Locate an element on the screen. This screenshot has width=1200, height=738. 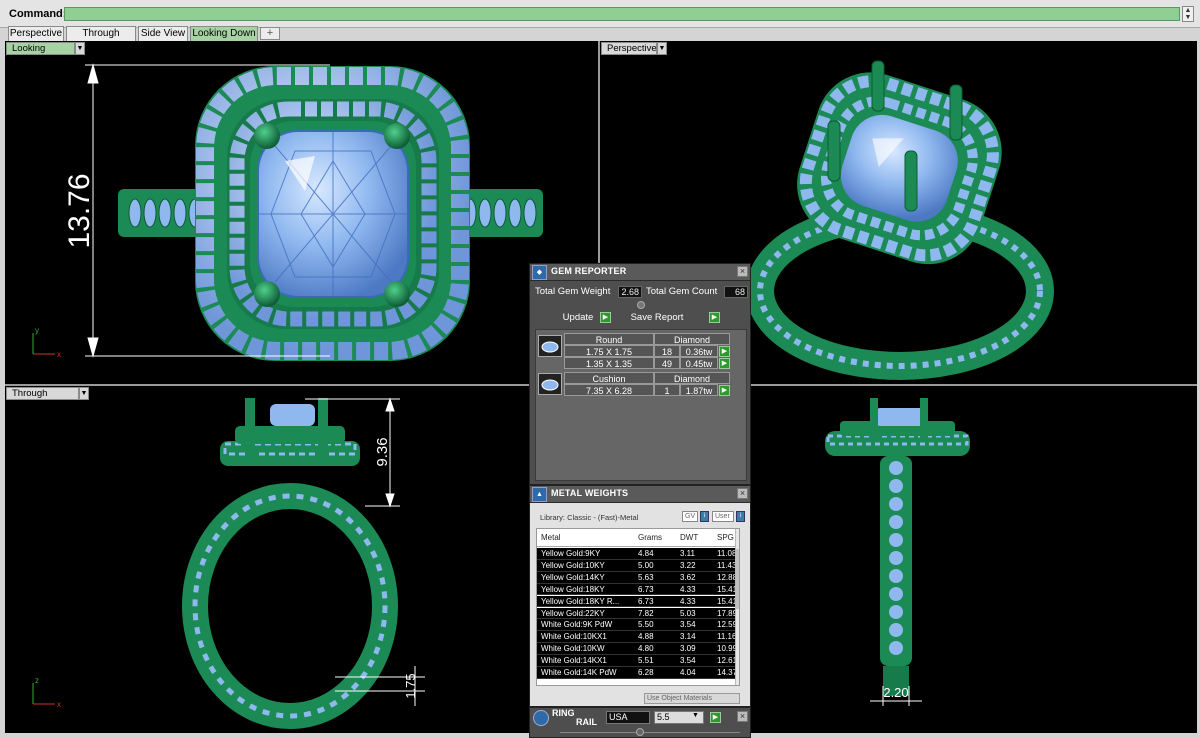
gem-tw: 0.36tw is located at coordinates (699, 351).